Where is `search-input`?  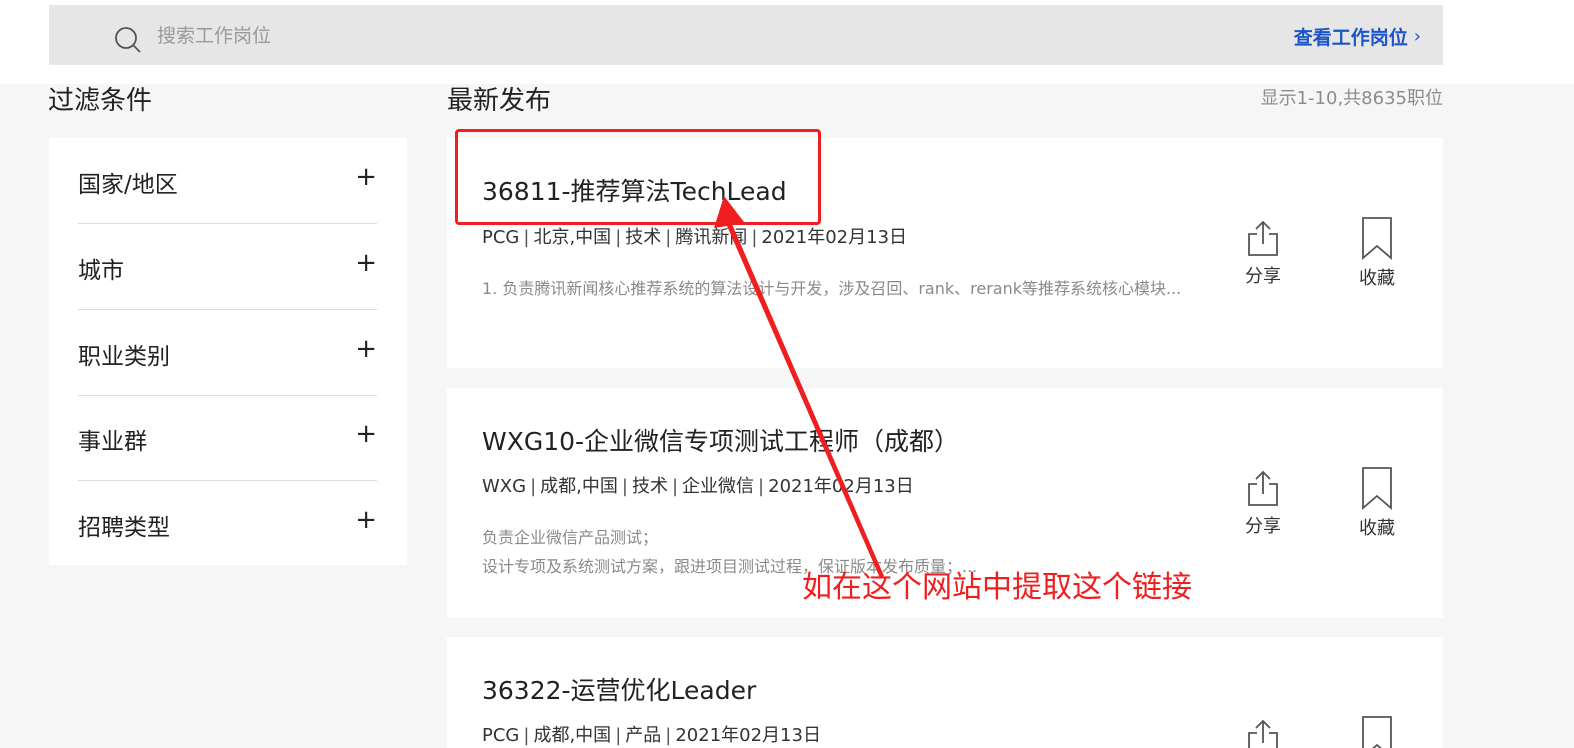 search-input is located at coordinates (607, 36).